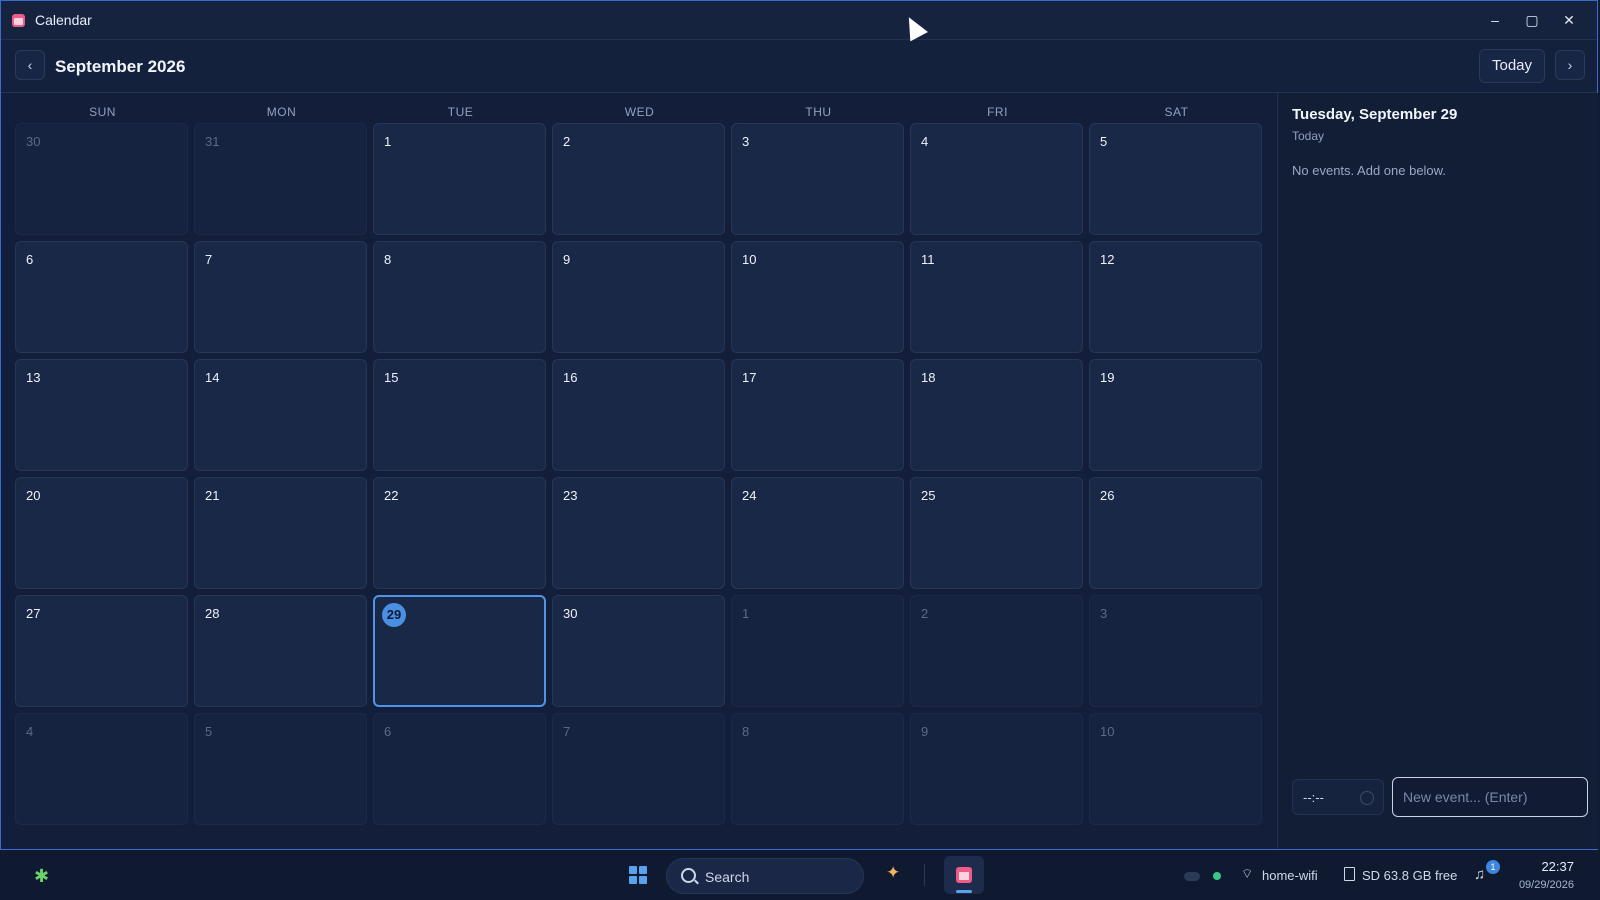 The width and height of the screenshot is (1600, 900). What do you see at coordinates (924, 875) in the screenshot?
I see `taskbar-divider` at bounding box center [924, 875].